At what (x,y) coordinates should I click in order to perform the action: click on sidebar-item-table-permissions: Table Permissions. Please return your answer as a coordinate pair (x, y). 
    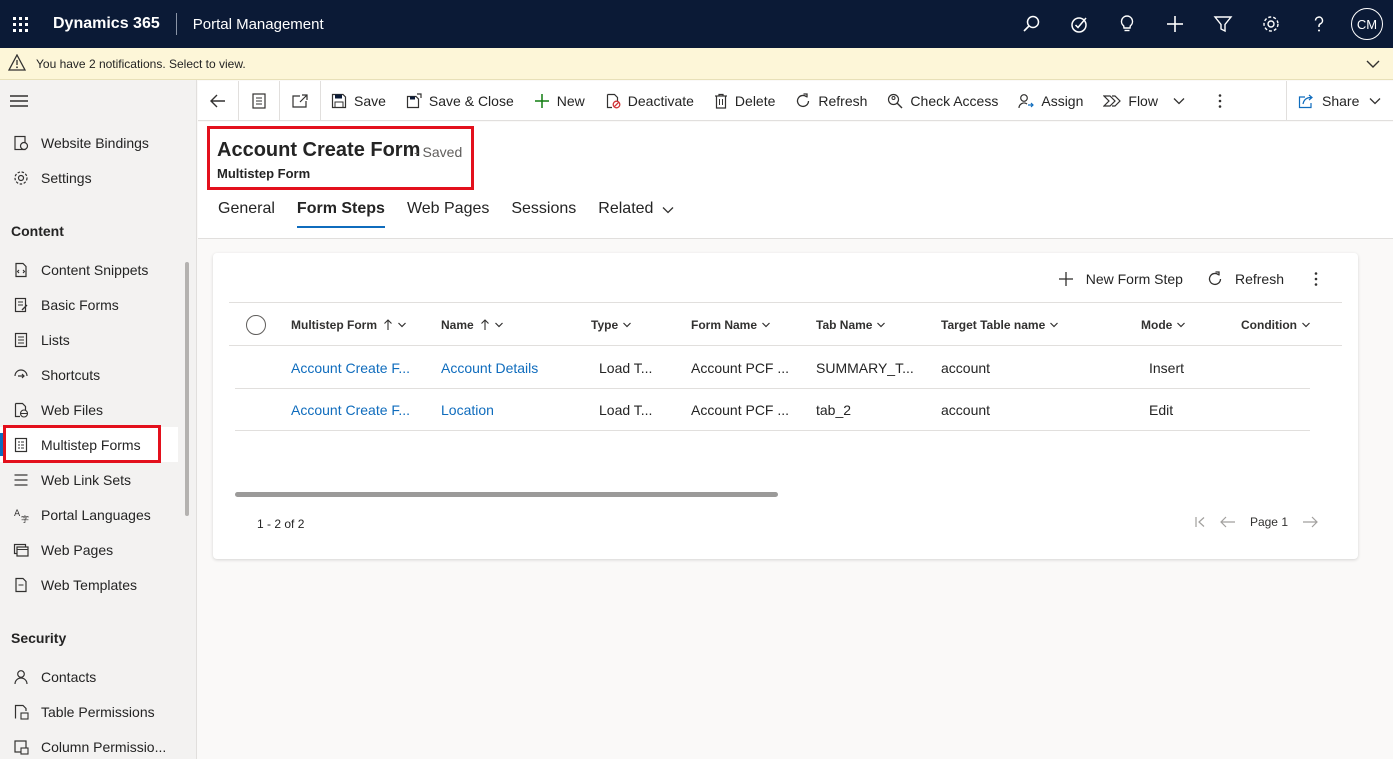
    Looking at the image, I should click on (89, 711).